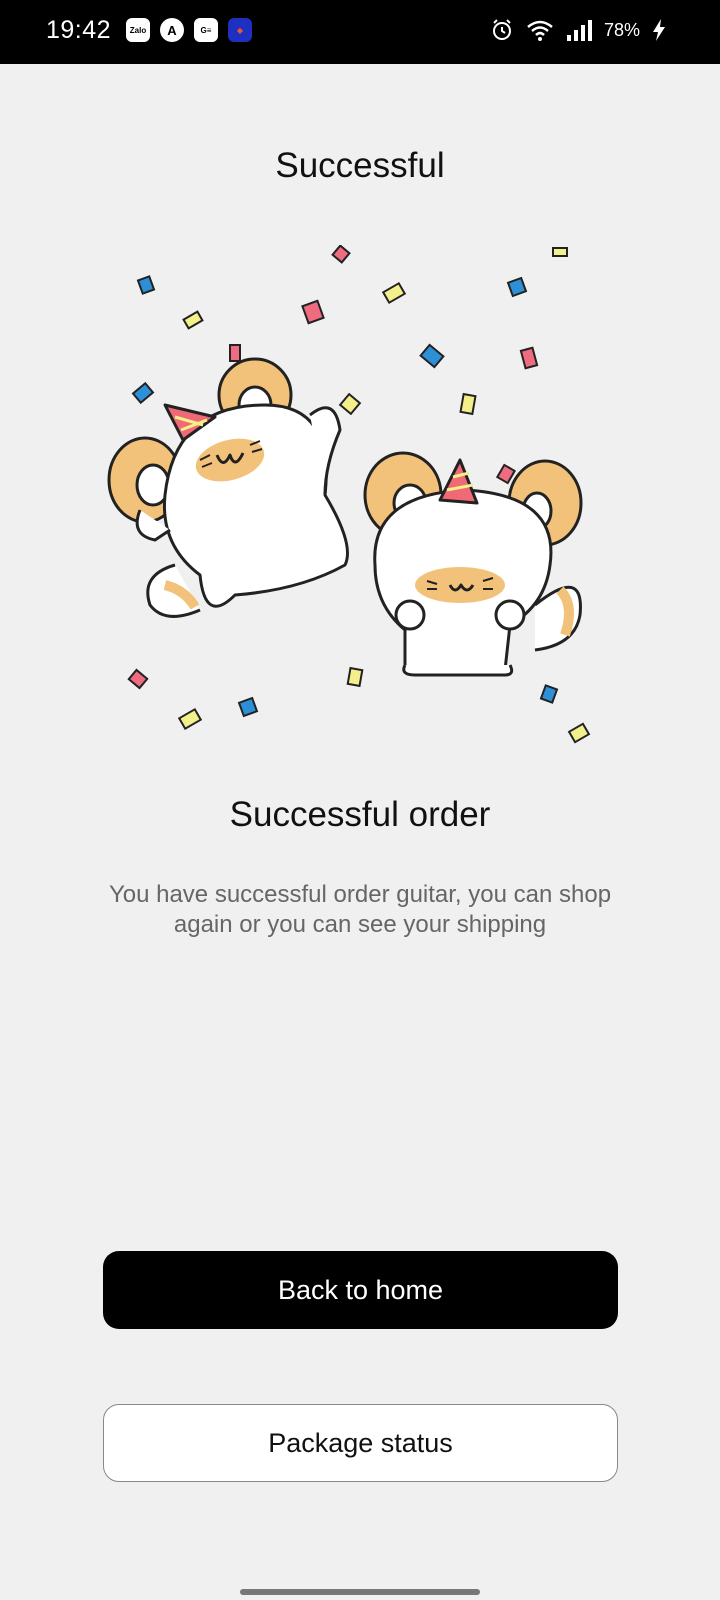 The height and width of the screenshot is (1600, 720). I want to click on battery-level: 78%, so click(621, 29).